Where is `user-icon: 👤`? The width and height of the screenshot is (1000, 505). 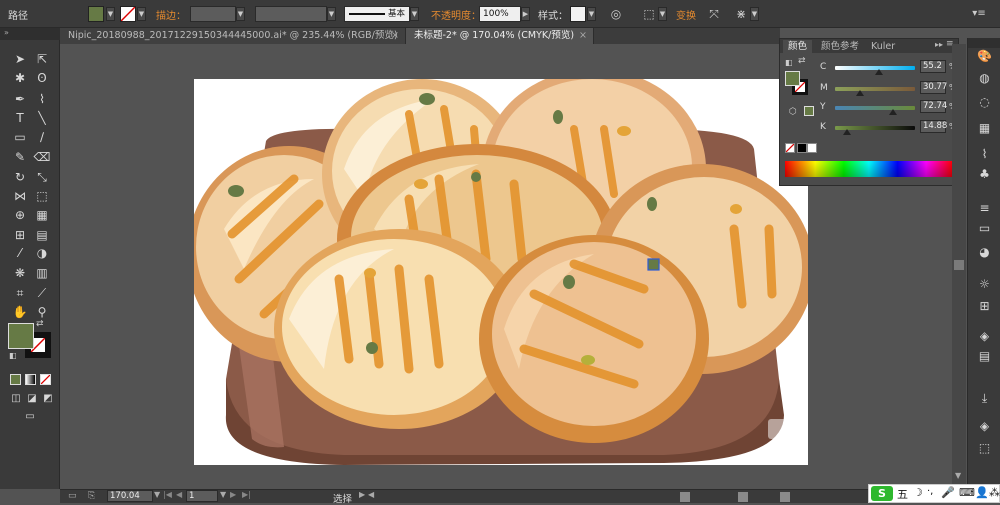
user-icon: 👤 is located at coordinates (982, 492).